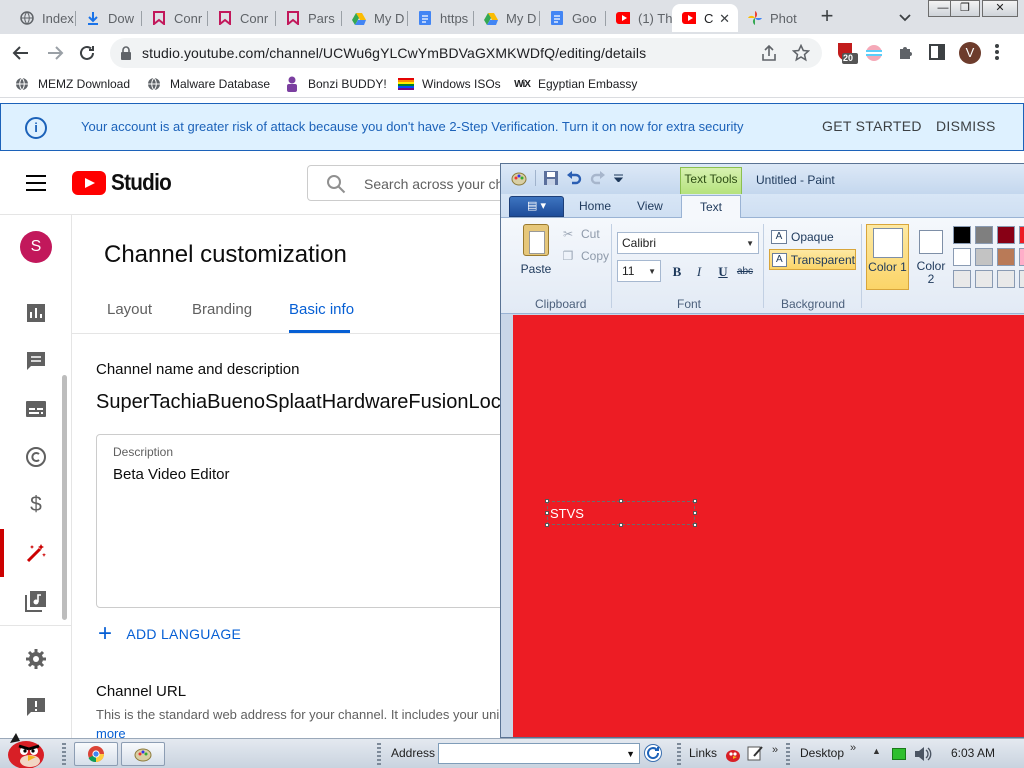 Image resolution: width=1024 pixels, height=768 pixels. I want to click on share-icon, so click(769, 53).